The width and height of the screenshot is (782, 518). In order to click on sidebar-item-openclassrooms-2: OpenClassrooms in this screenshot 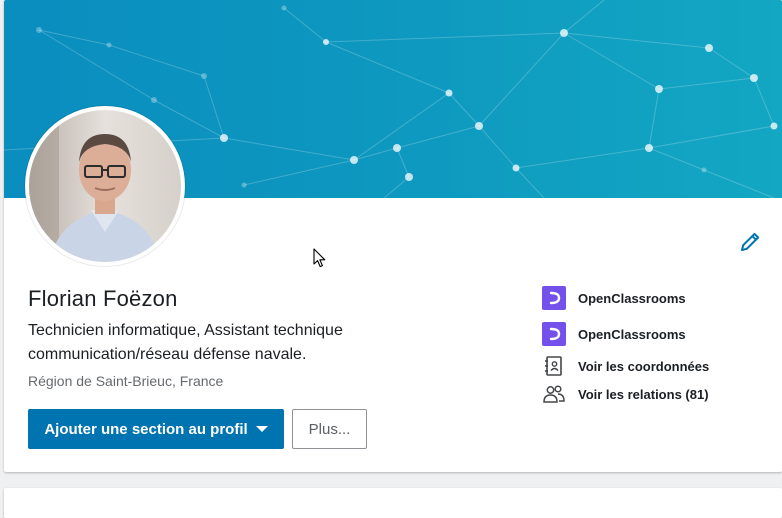, I will do `click(614, 334)`.